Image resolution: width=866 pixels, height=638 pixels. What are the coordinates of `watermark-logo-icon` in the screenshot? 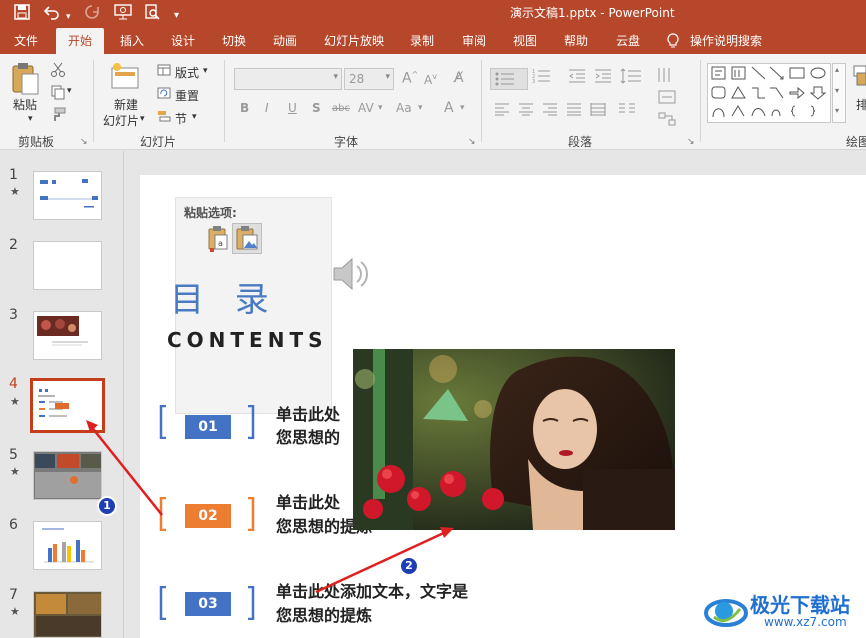 It's located at (726, 613).